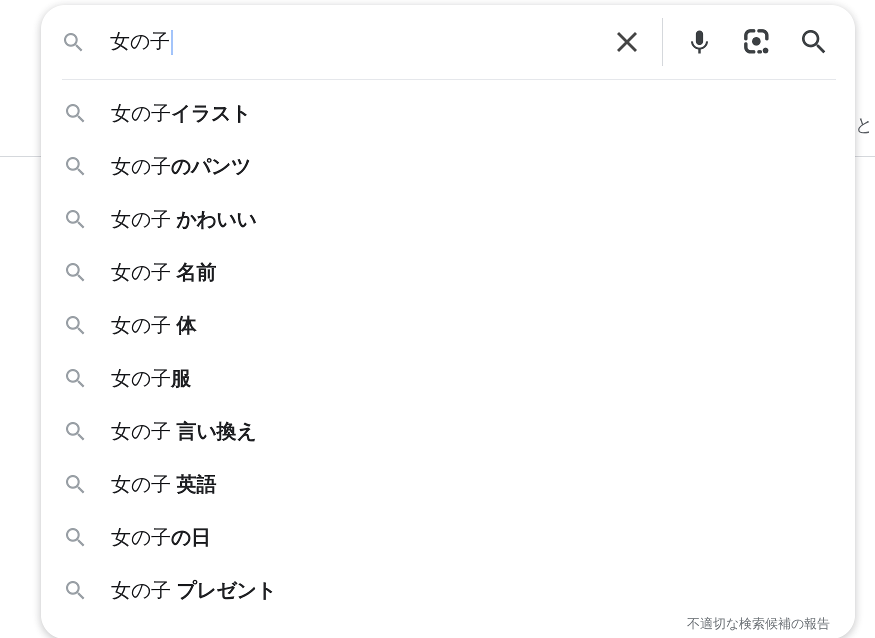 This screenshot has height=638, width=875. I want to click on close-icon, so click(627, 42).